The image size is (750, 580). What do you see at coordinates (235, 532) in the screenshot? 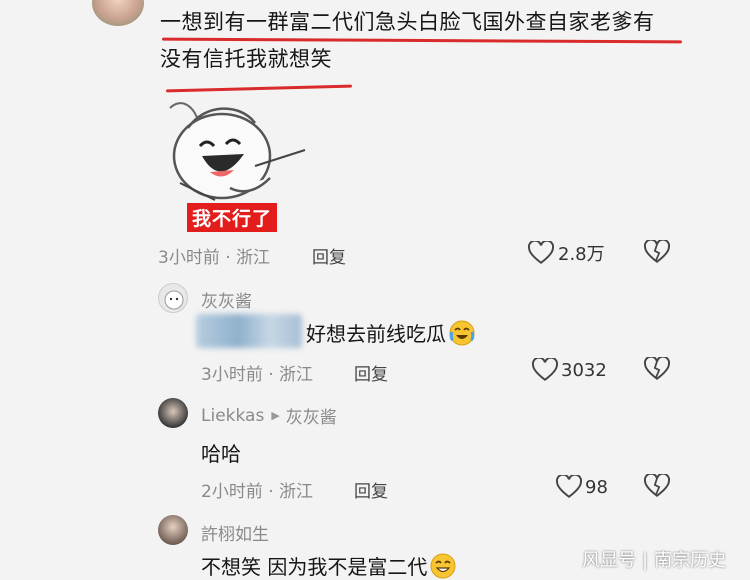
I see `reply-username-3: 許栩如生` at bounding box center [235, 532].